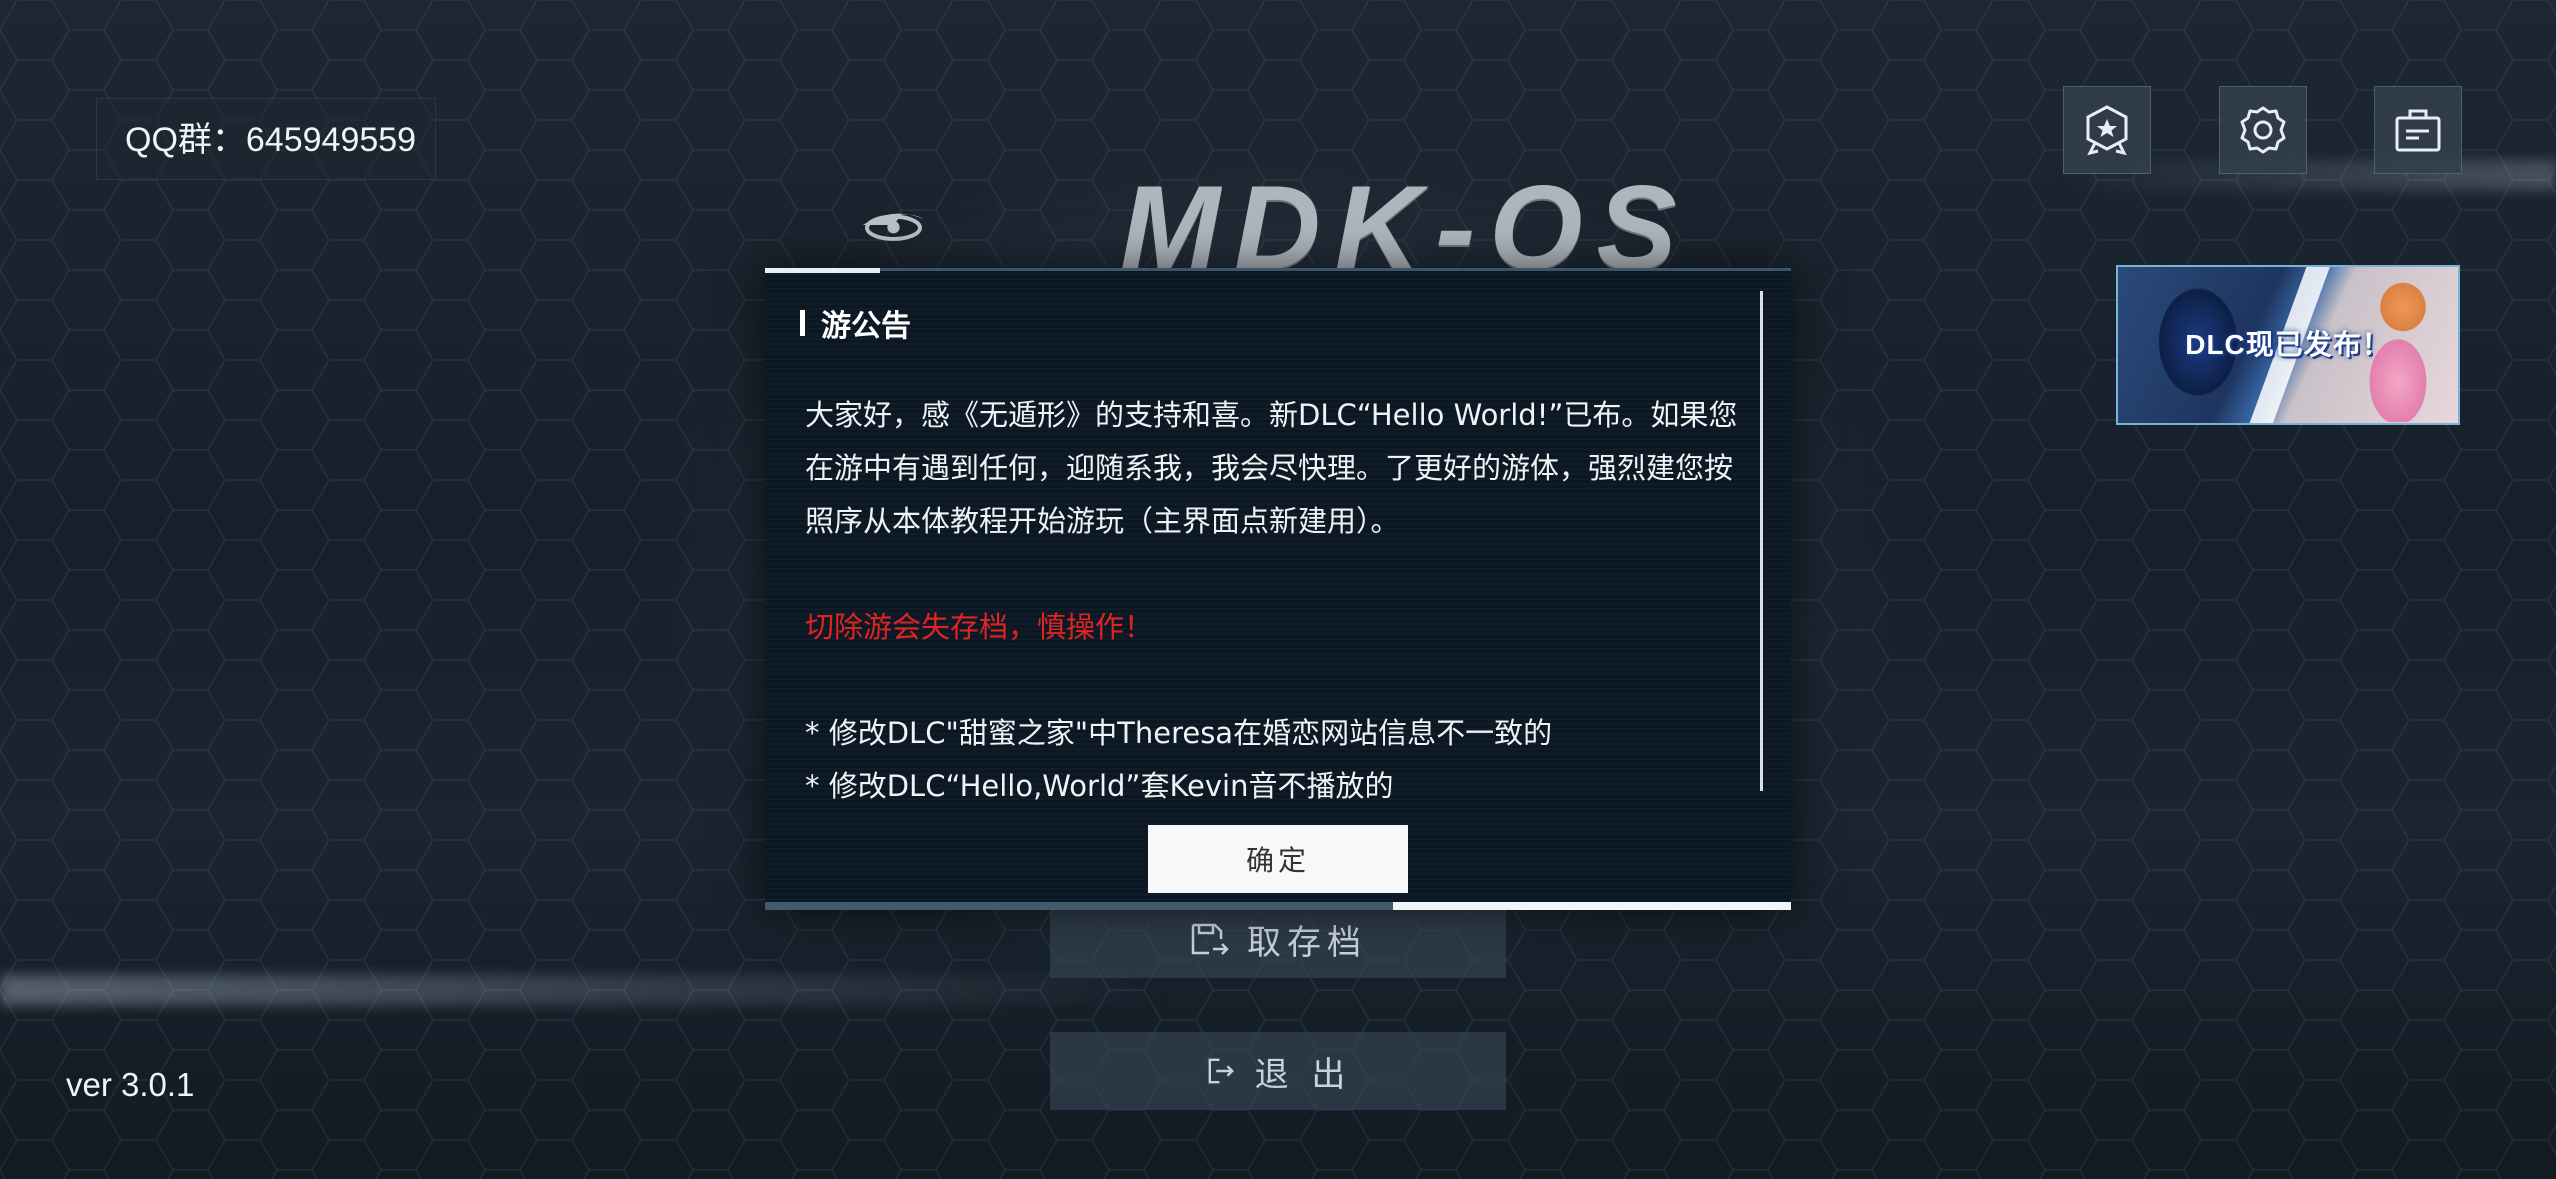 The width and height of the screenshot is (2556, 1179). Describe the element at coordinates (1307, 942) in the screenshot. I see `load-save-label: 取存档` at that location.